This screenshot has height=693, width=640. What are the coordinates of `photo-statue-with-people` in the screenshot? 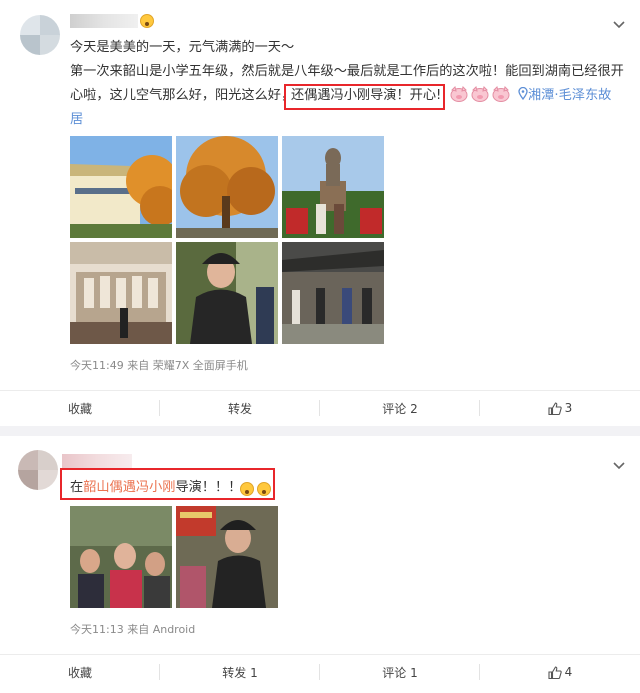 It's located at (333, 187).